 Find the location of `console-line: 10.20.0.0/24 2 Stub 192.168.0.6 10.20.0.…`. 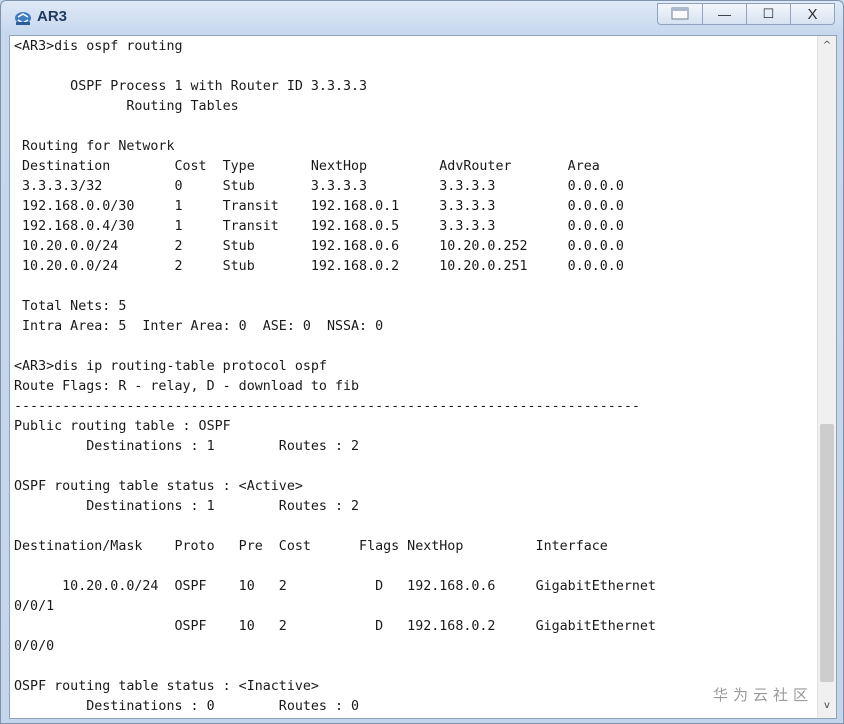

console-line: 10.20.0.0/24 2 Stub 192.168.0.6 10.20.0.… is located at coordinates (319, 246).